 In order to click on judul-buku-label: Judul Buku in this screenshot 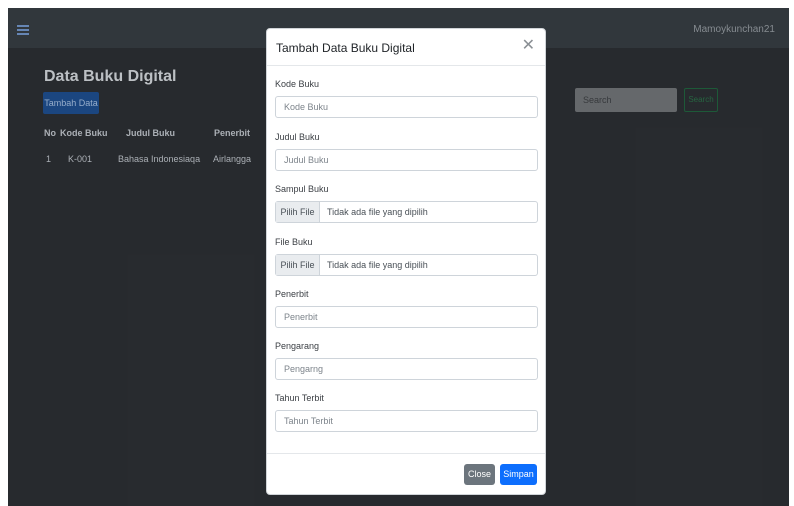, I will do `click(297, 137)`.